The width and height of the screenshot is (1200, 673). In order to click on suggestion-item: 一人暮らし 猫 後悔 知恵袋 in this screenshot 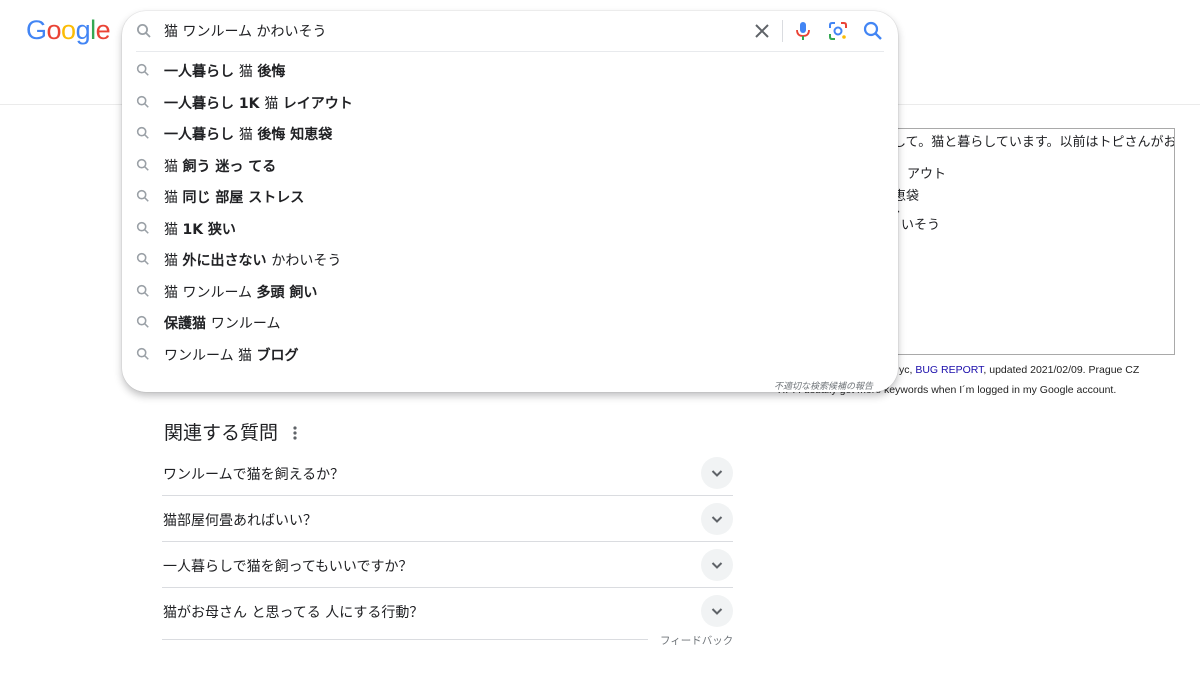, I will do `click(510, 133)`.